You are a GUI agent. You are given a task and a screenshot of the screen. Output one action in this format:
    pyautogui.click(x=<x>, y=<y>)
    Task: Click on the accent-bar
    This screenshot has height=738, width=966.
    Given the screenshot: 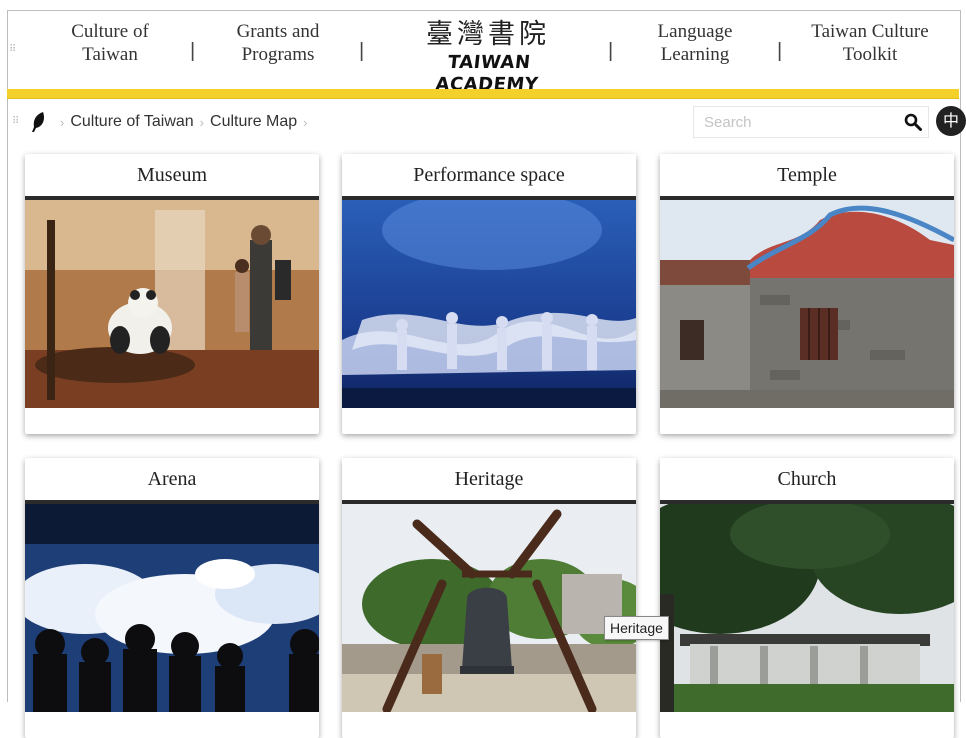 What is the action you would take?
    pyautogui.click(x=483, y=94)
    